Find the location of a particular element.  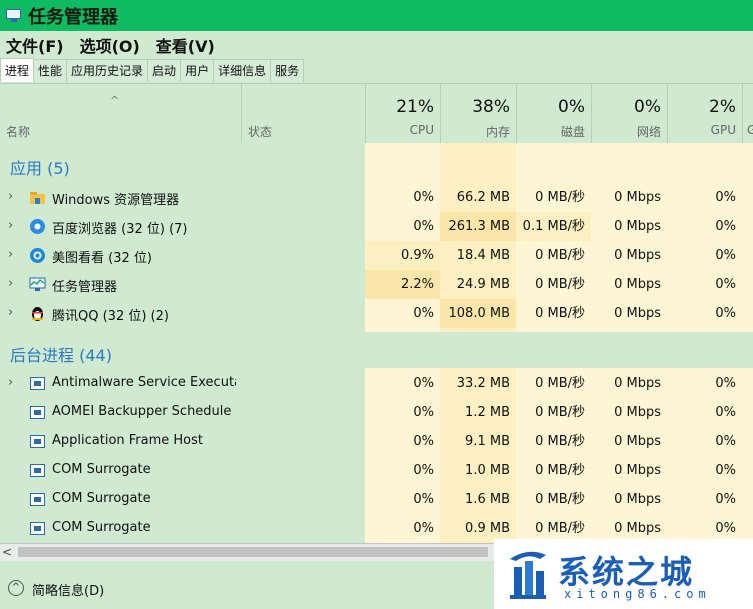

tab-services: 服务 is located at coordinates (287, 70).